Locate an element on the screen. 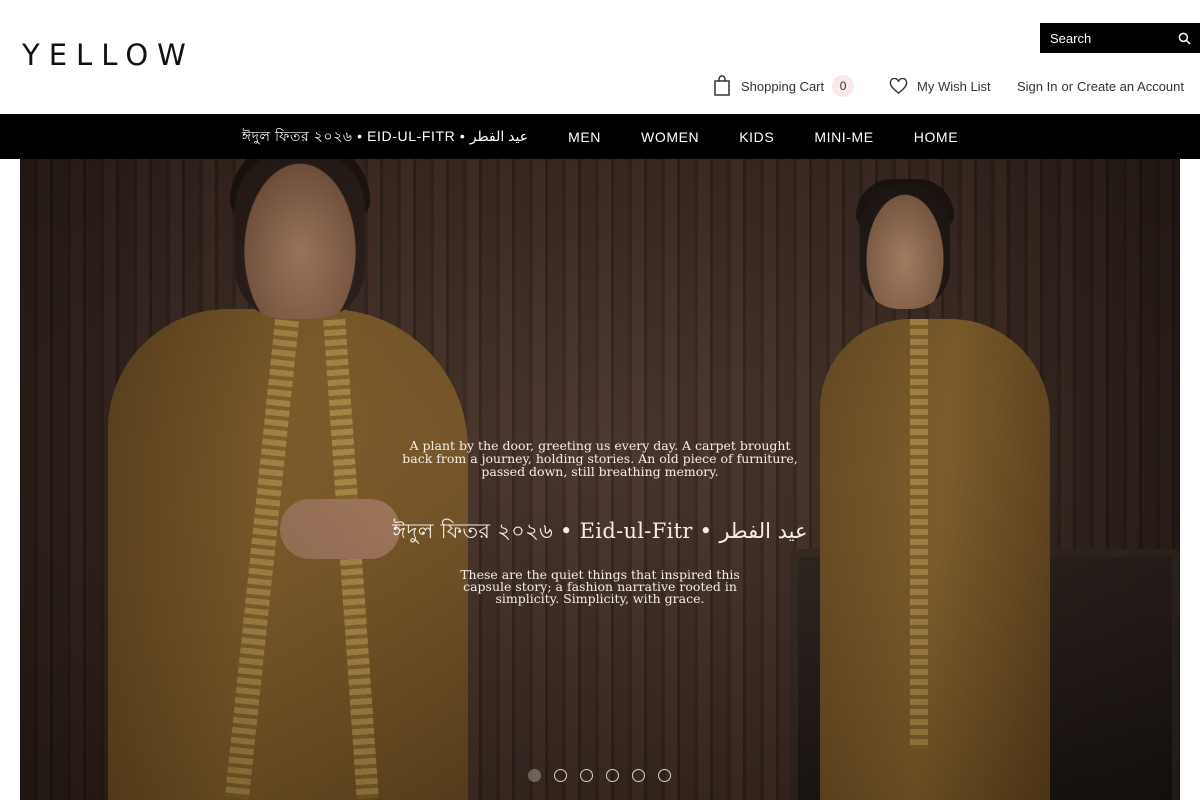 The height and width of the screenshot is (800, 1200). nav-item-eid: ঈদুল ফিতর ২০২৬ • EID-UL-FITR • عيد الفطر is located at coordinates (385, 137).